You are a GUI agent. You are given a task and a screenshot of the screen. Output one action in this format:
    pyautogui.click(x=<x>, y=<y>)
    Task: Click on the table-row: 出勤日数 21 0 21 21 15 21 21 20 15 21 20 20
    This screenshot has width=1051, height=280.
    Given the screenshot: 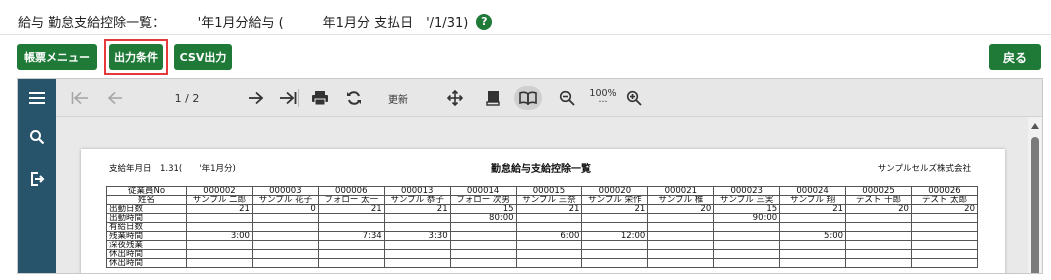 What is the action you would take?
    pyautogui.click(x=542, y=209)
    